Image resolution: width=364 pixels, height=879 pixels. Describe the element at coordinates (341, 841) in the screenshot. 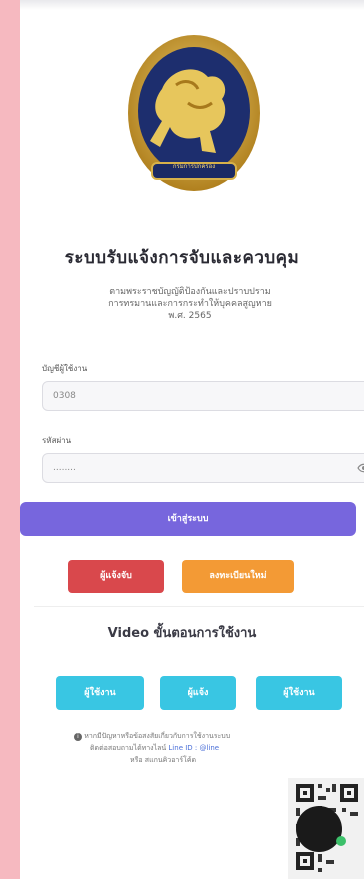

I see `online-indicator` at that location.